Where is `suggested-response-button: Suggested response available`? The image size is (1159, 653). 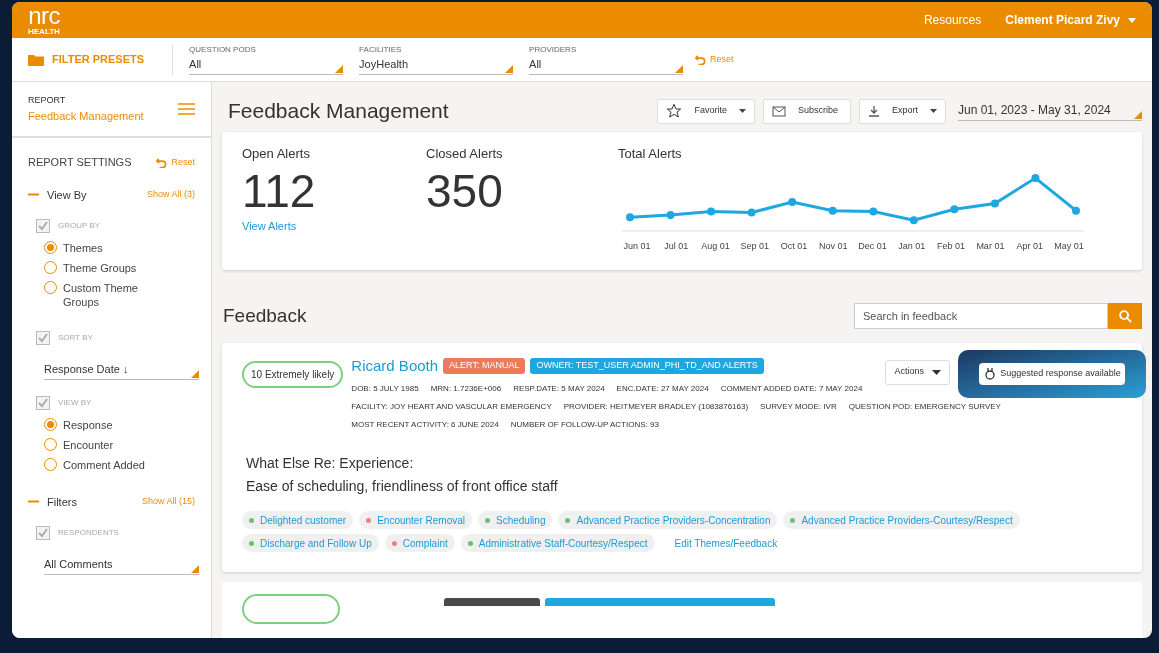
suggested-response-button: Suggested response available is located at coordinates (1052, 373).